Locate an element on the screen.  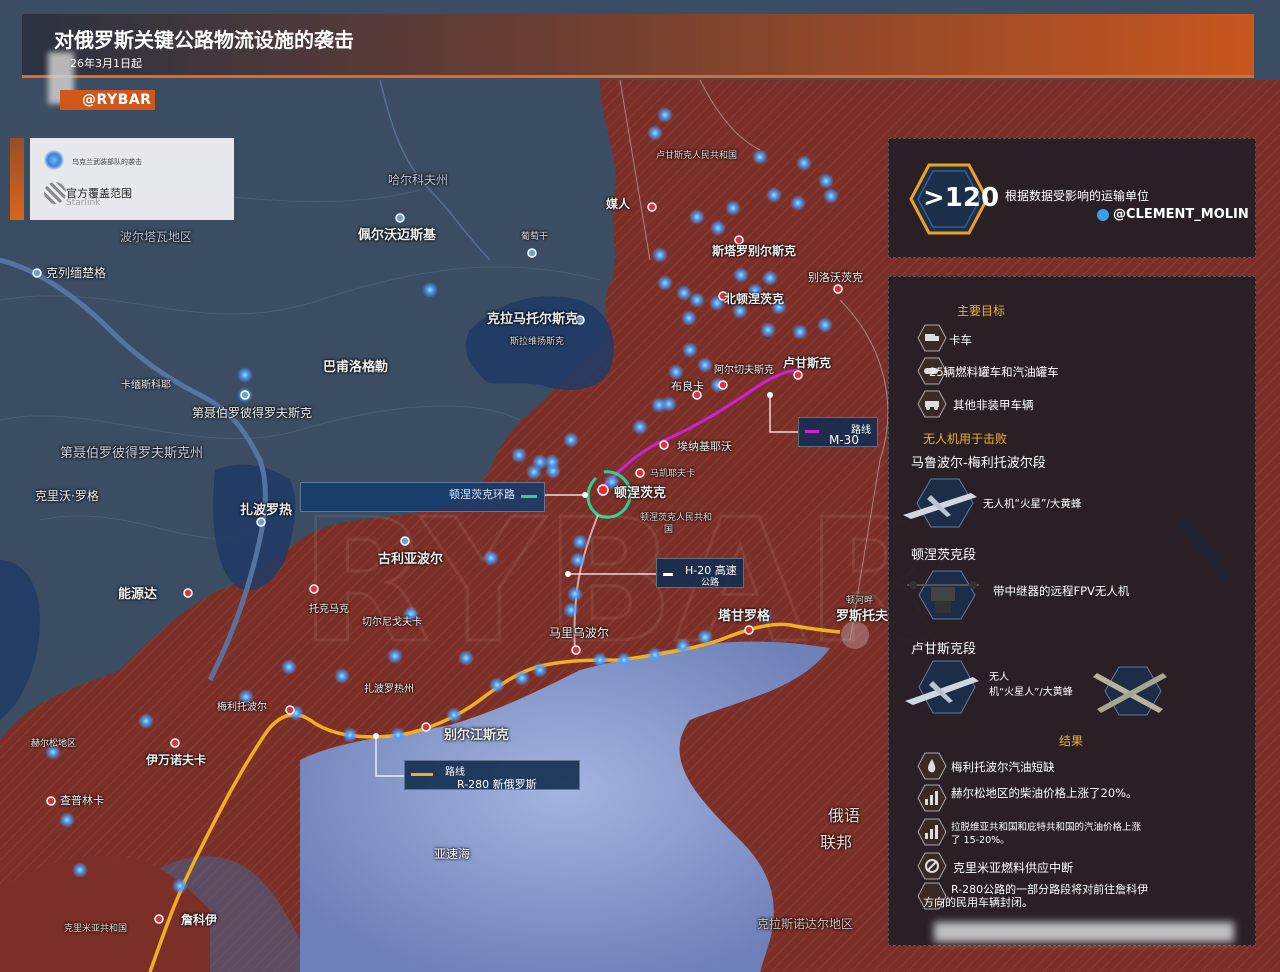
route-h20-swatch is located at coordinates (668, 574).